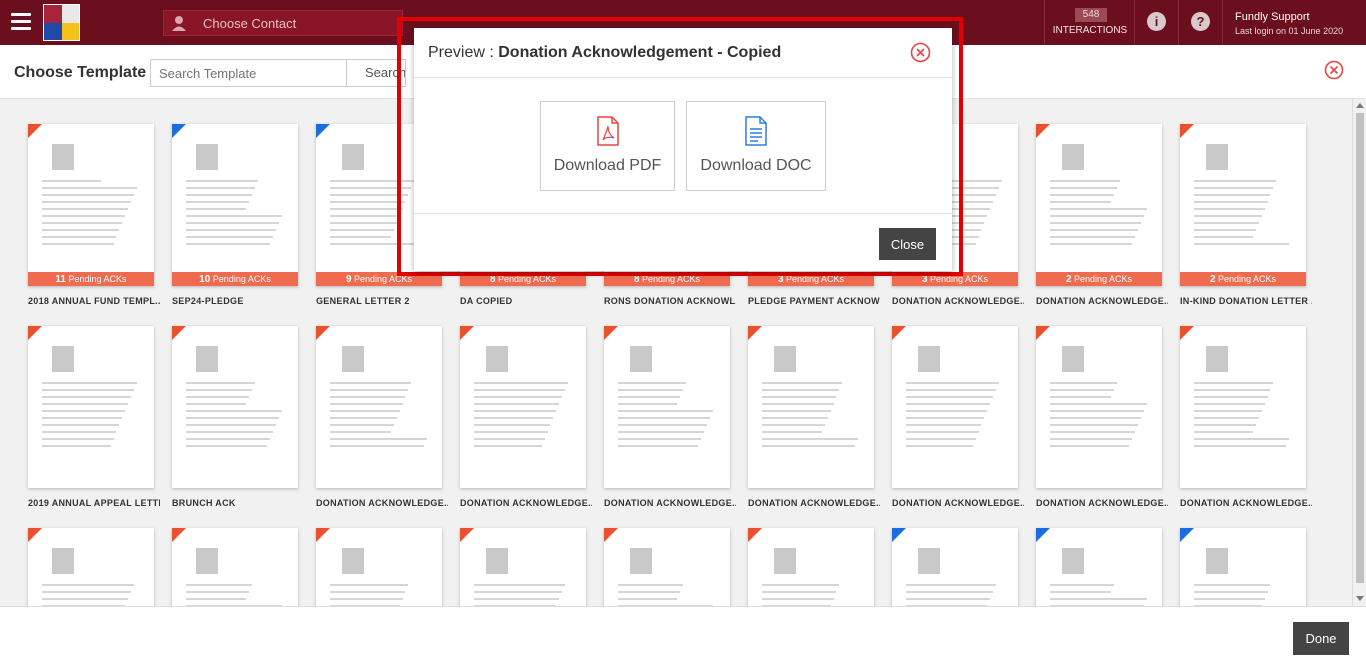 This screenshot has height=667, width=1366. I want to click on interactions-counter: 548 INTERACTIONS, so click(1089, 22).